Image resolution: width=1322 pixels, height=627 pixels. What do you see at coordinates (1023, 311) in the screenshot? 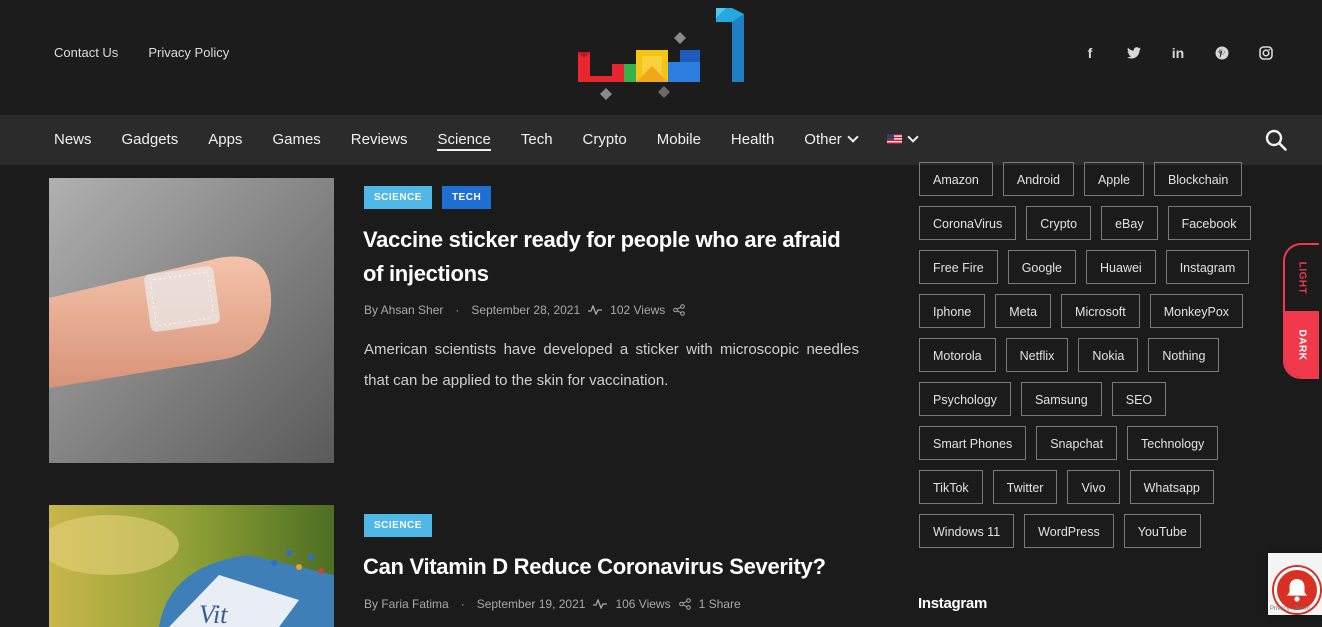
I see `tag-link: Meta` at bounding box center [1023, 311].